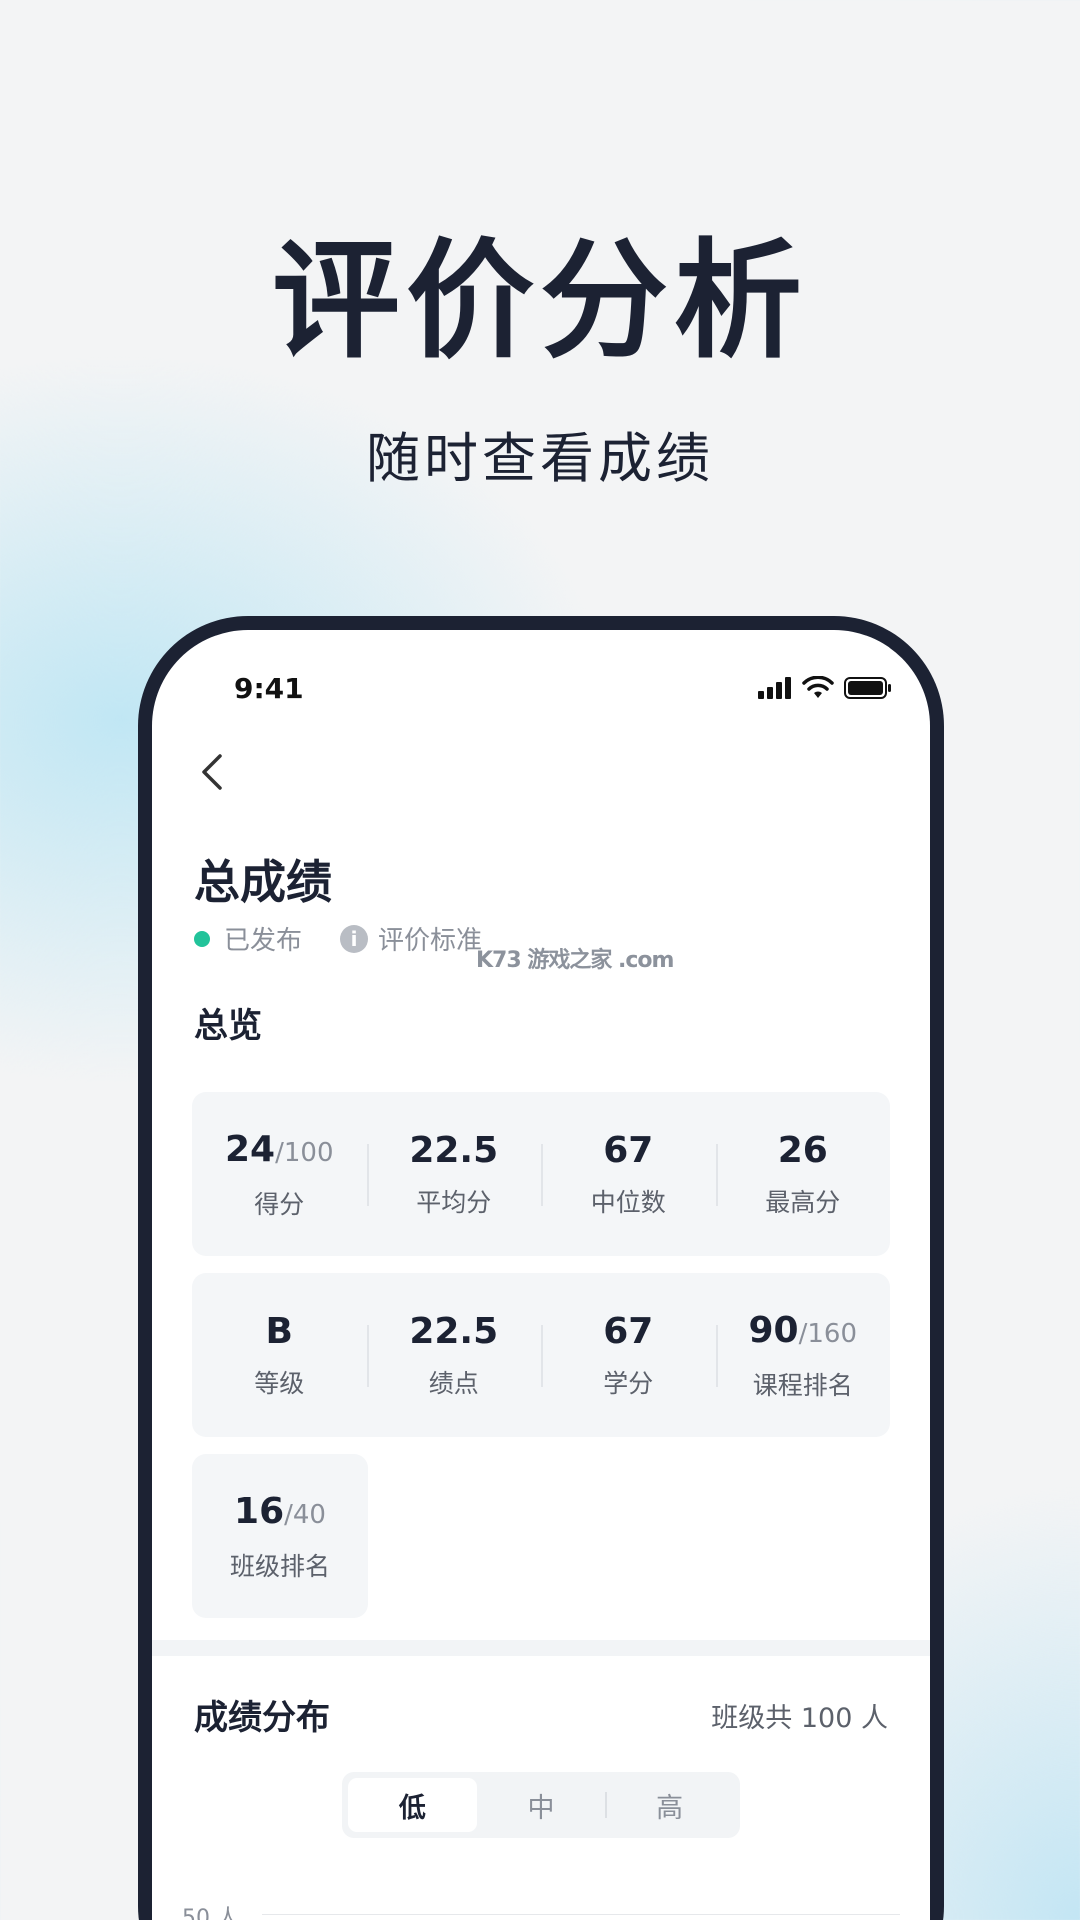 Image resolution: width=1080 pixels, height=1920 pixels. What do you see at coordinates (279, 1204) in the screenshot?
I see `stat-label: 得分` at bounding box center [279, 1204].